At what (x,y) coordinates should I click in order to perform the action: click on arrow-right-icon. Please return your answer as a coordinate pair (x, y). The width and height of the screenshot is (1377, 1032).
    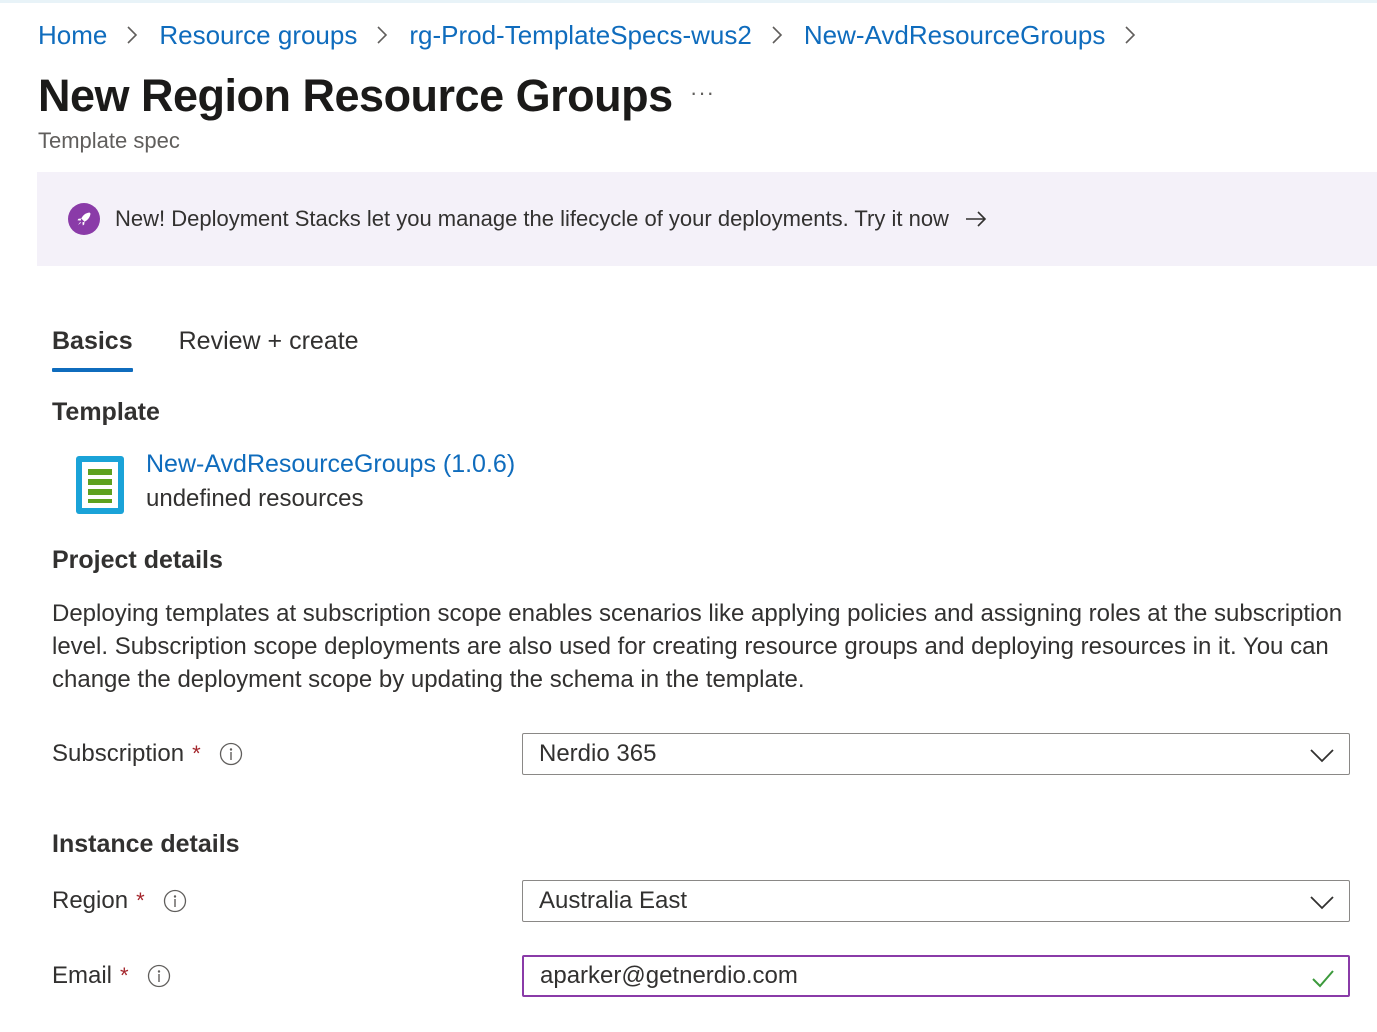
    Looking at the image, I should click on (976, 219).